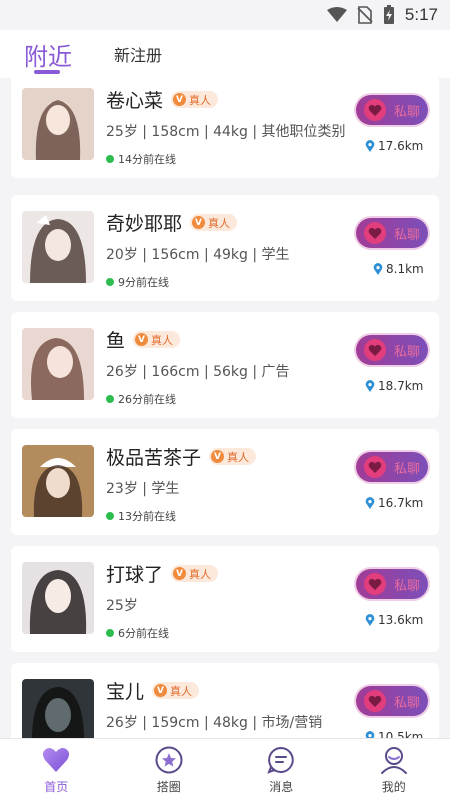  I want to click on status-time: 5:17, so click(421, 15).